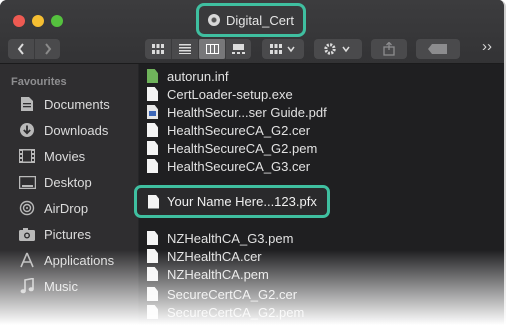 The width and height of the screenshot is (508, 325). I want to click on music-note-icon, so click(27, 286).